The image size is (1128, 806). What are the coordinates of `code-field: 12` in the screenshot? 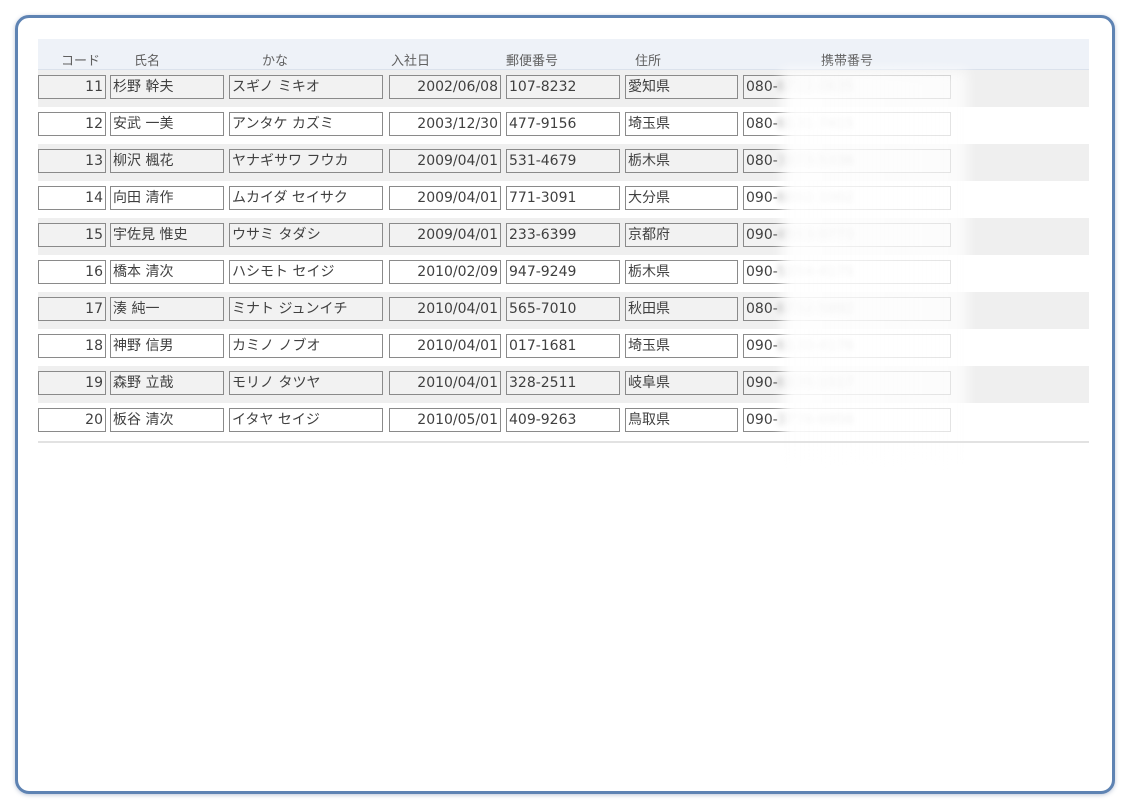 It's located at (72, 124).